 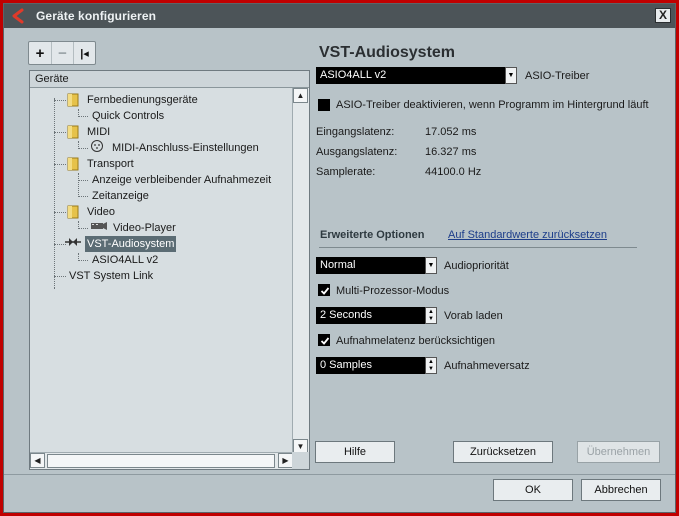 I want to click on tree-item-video-player: Video-Player, so click(x=134, y=228).